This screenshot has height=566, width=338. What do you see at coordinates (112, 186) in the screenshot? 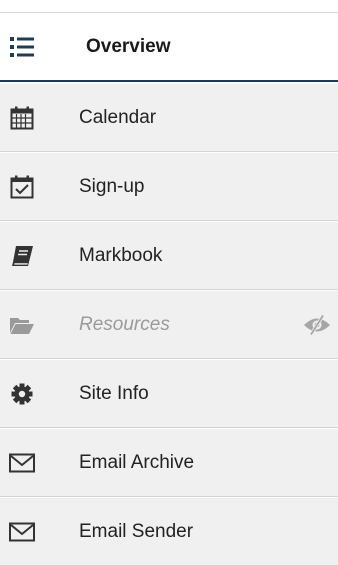
I see `menu-item-label: Sign-up` at bounding box center [112, 186].